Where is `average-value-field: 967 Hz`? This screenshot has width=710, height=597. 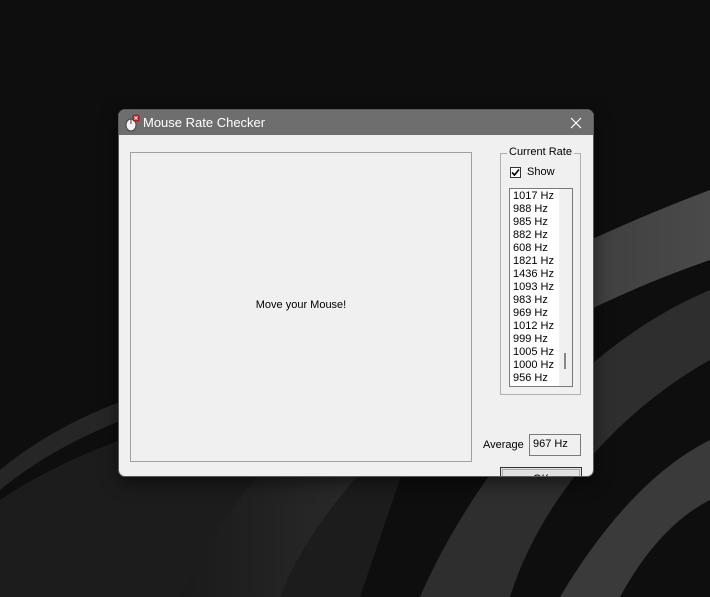
average-value-field: 967 Hz is located at coordinates (555, 445).